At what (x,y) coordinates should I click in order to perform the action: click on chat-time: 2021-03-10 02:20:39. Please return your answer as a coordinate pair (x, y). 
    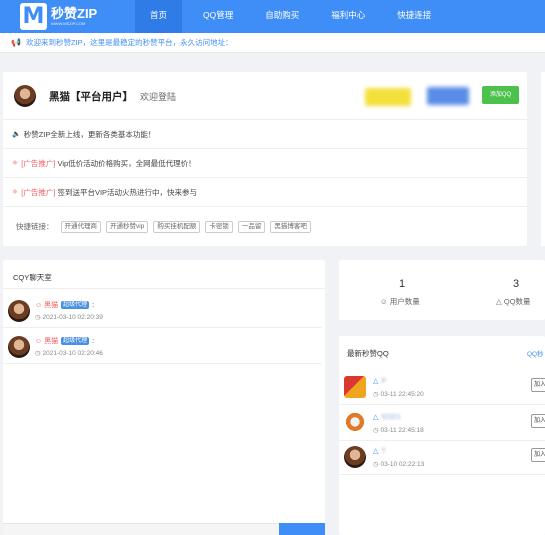
    Looking at the image, I should click on (72, 317).